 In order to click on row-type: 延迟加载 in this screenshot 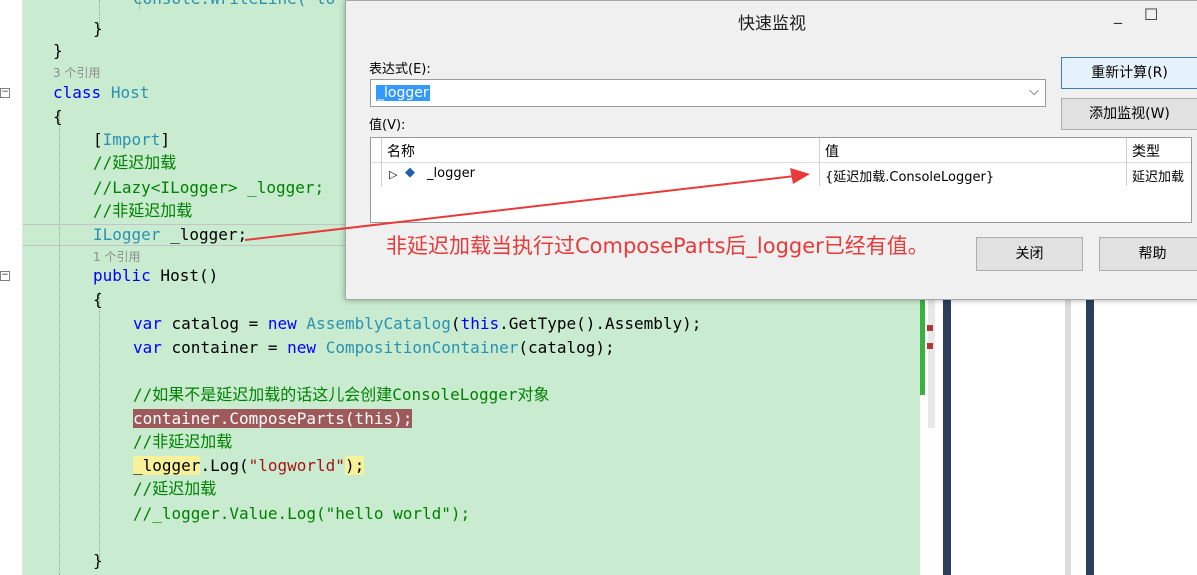, I will do `click(1158, 177)`.